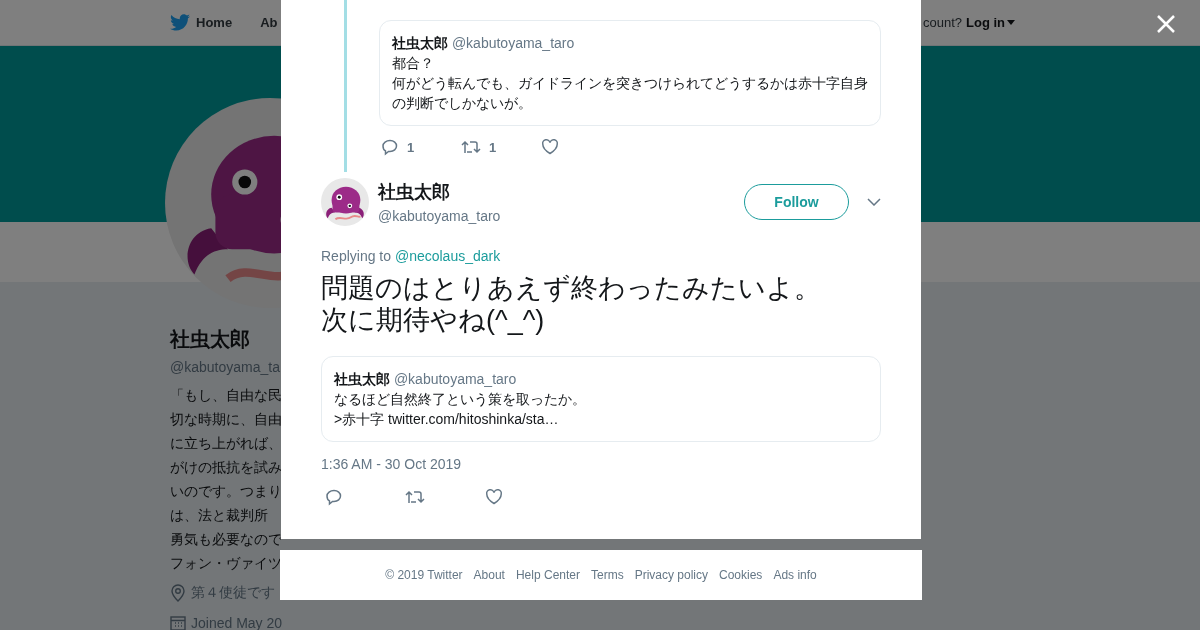  I want to click on profile-bio-line: は、法と裁判所, so click(219, 515).